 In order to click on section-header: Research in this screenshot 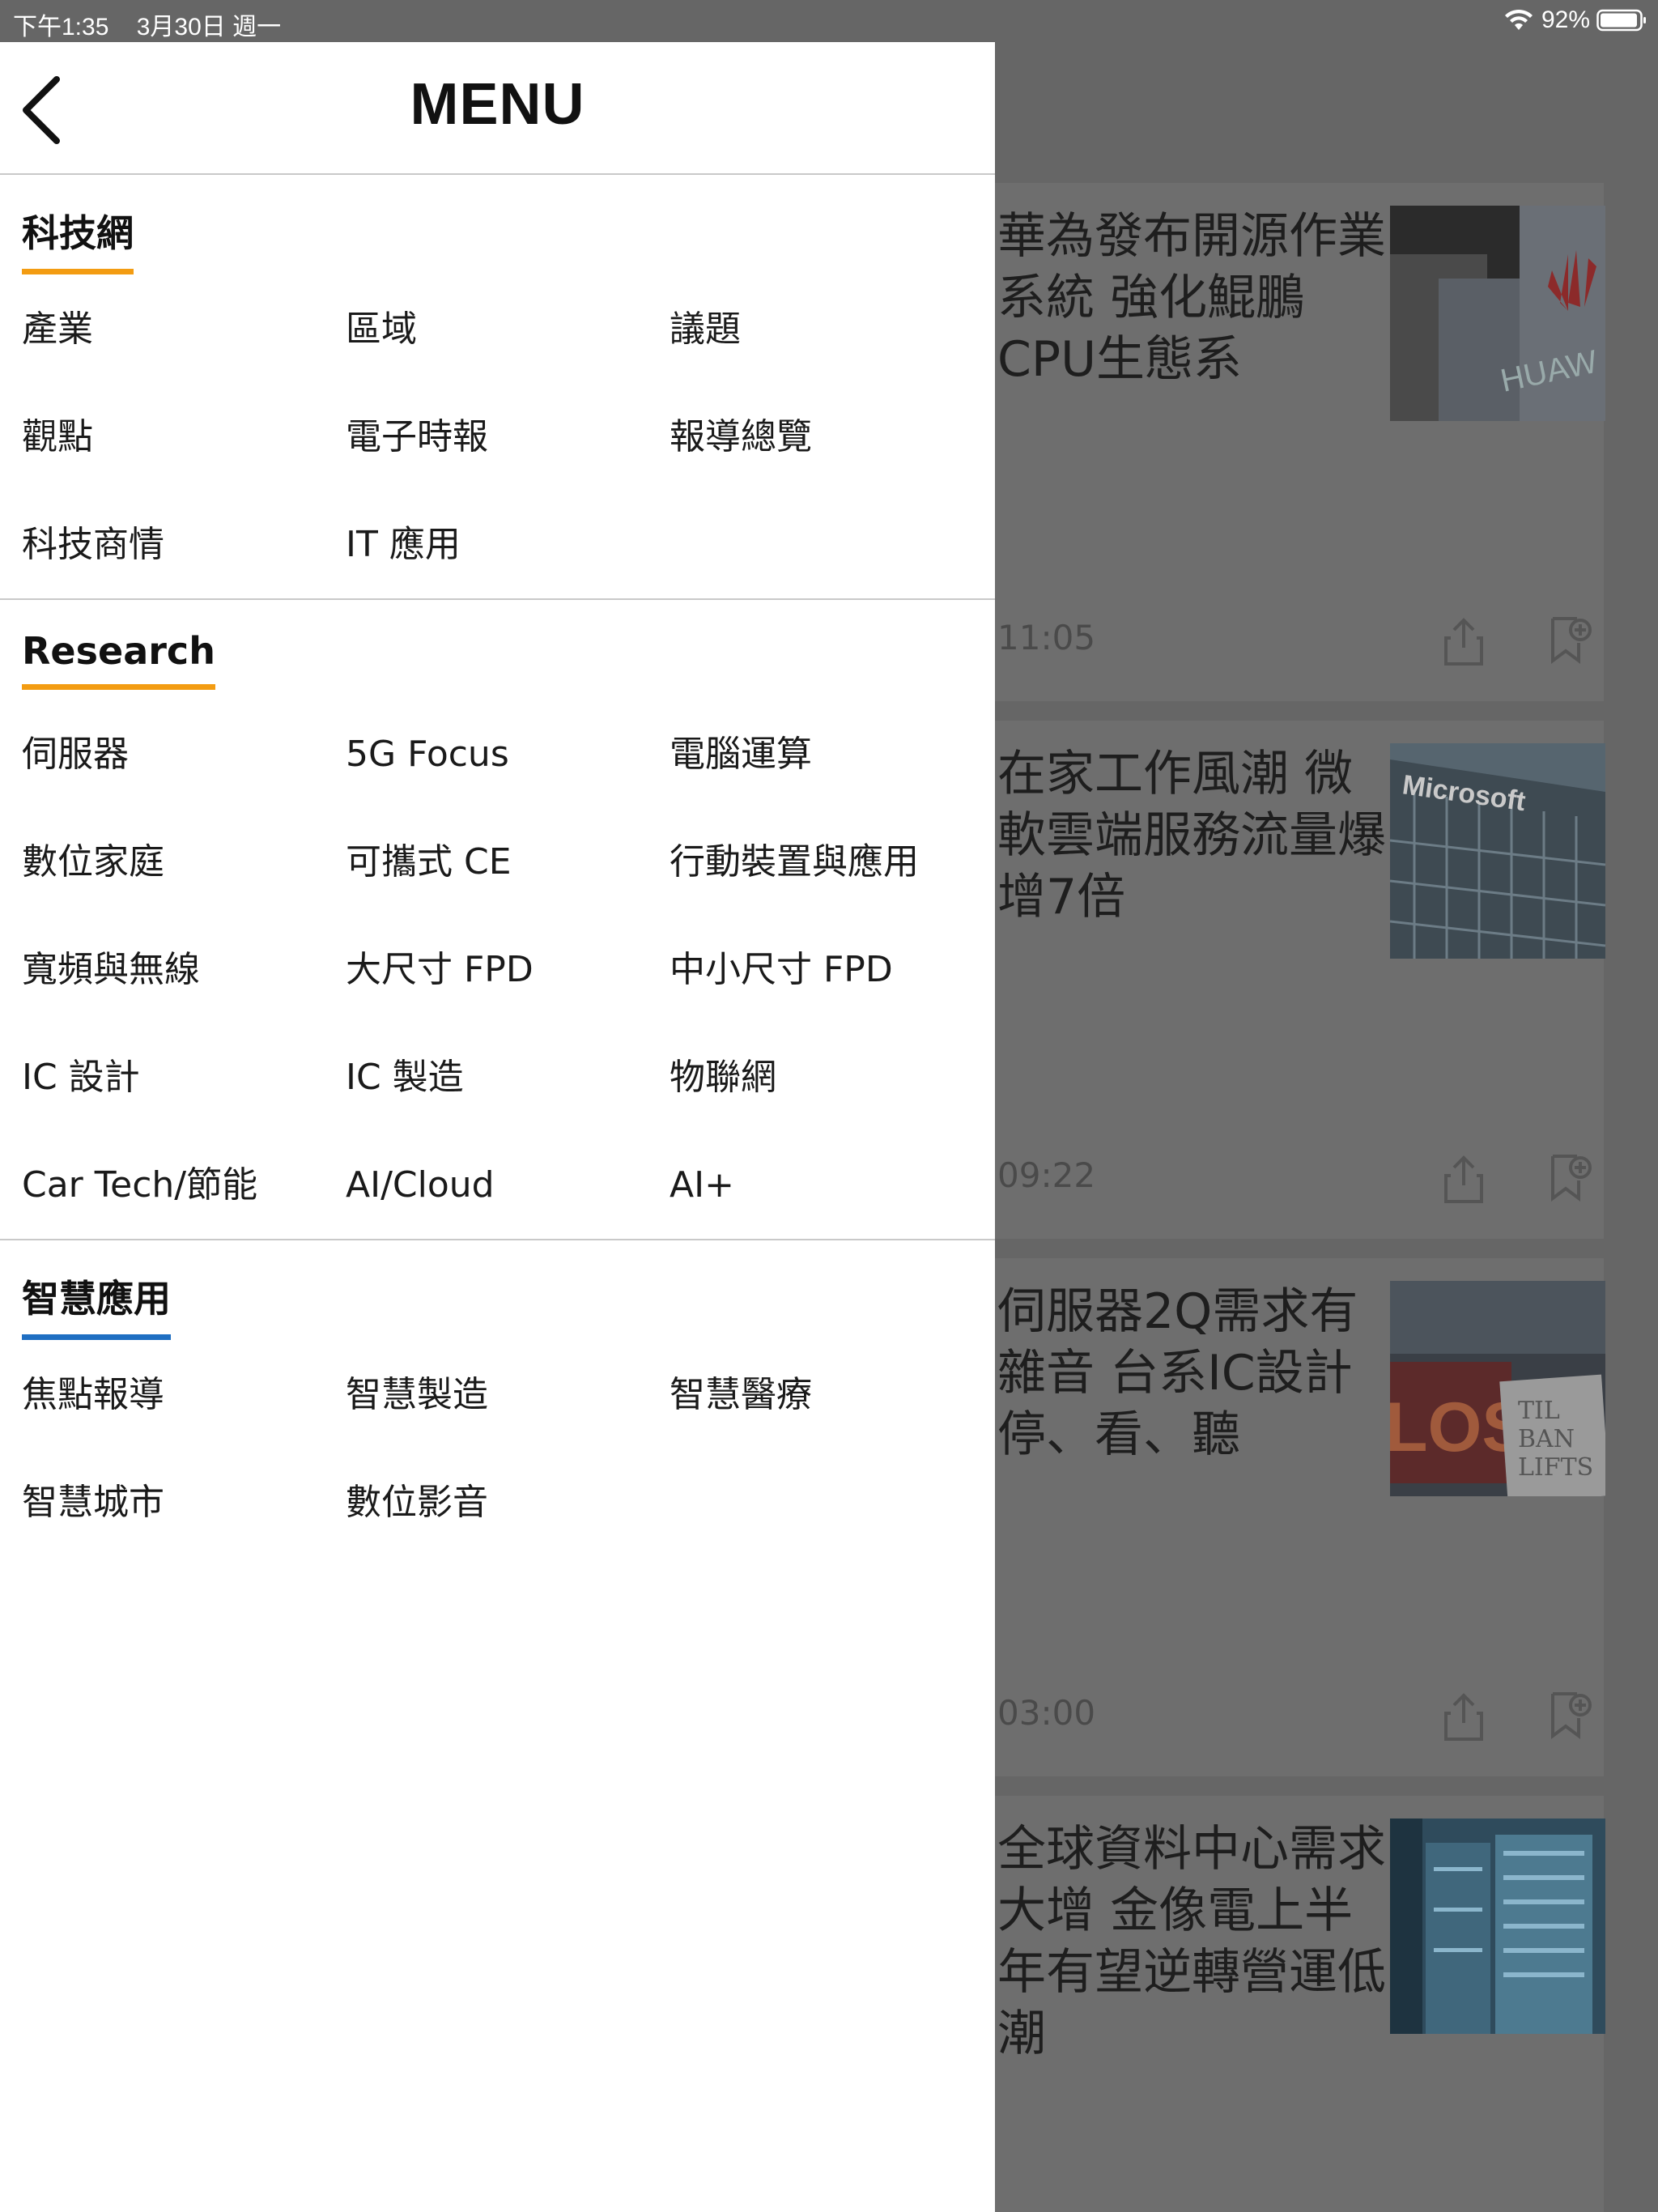, I will do `click(497, 650)`.